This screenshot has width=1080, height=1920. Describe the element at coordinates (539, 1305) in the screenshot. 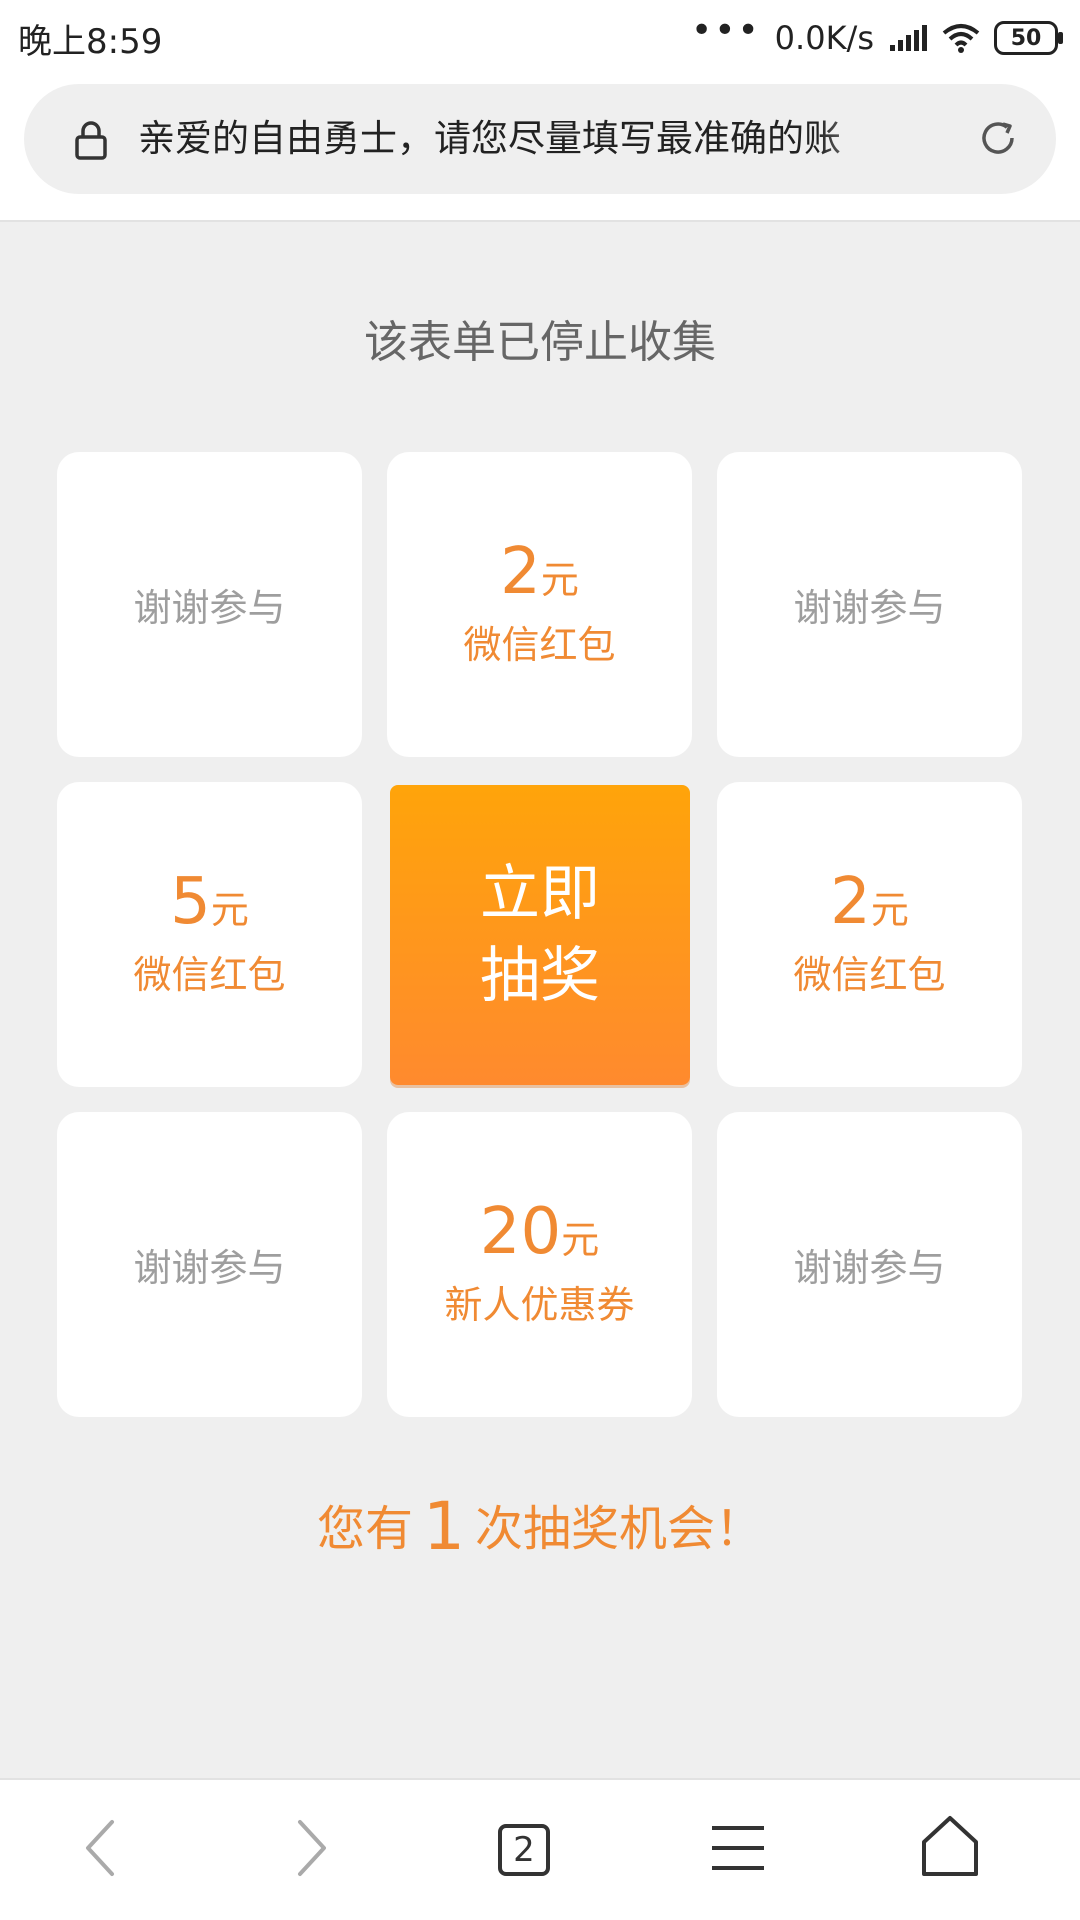

I see `prize-name: 新人优惠券` at that location.